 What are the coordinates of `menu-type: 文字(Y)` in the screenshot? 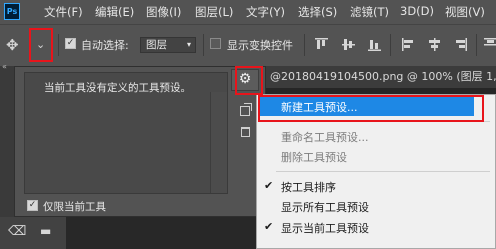 It's located at (265, 12).